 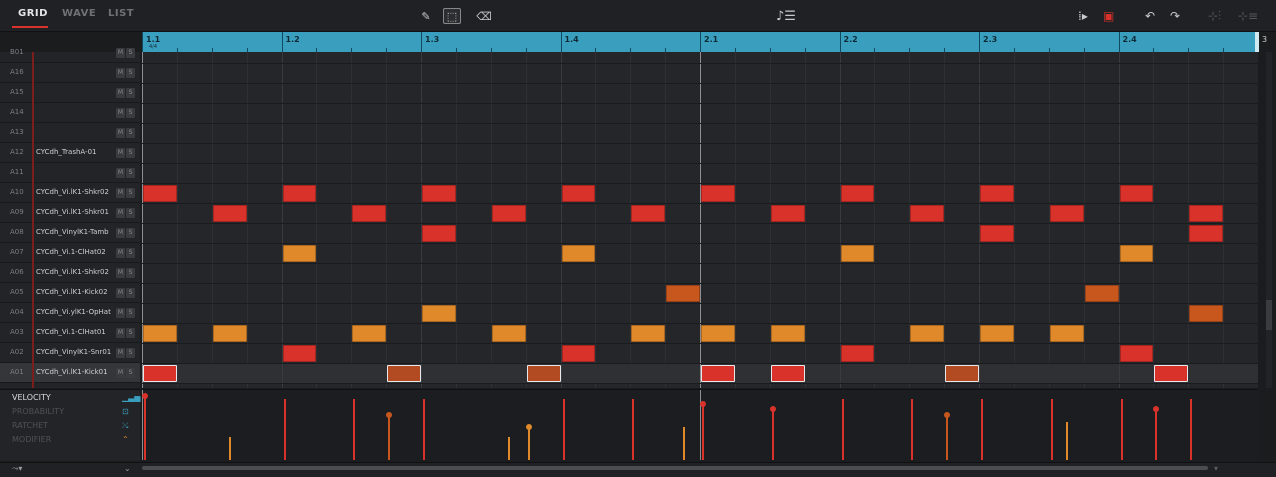 I want to click on select-box-icon: ⬚, so click(x=452, y=16).